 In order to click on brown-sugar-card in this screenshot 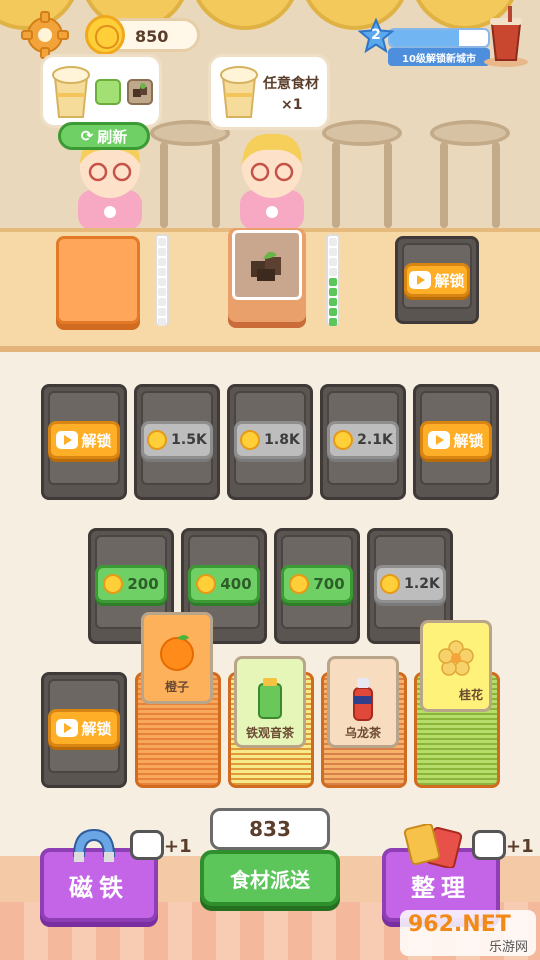, I will do `click(267, 265)`.